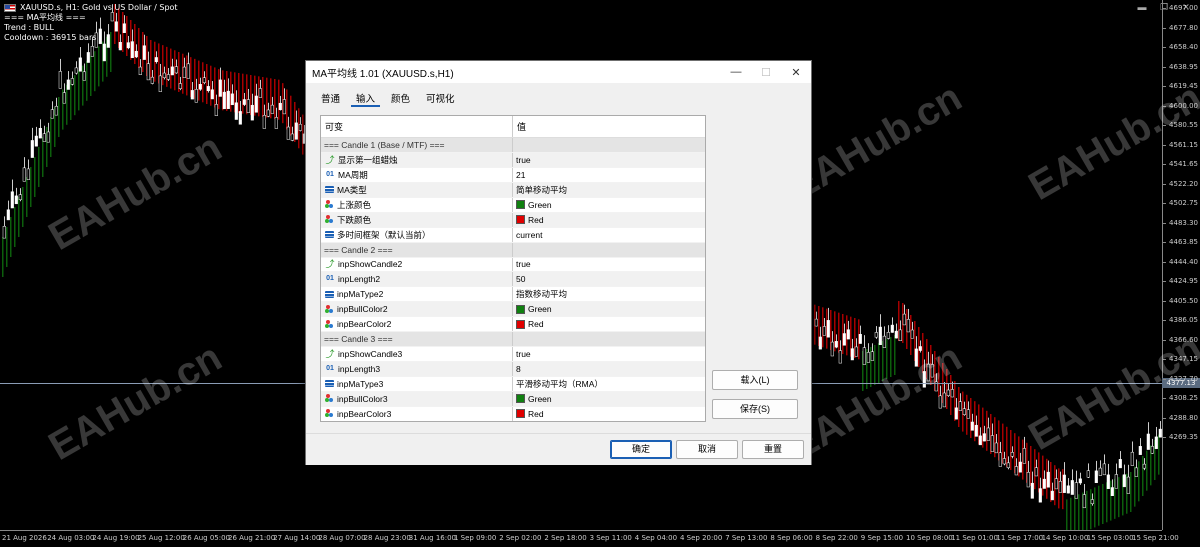  Describe the element at coordinates (1020, 538) in the screenshot. I see `time-tick-label: 11 Sep 17:00` at that location.